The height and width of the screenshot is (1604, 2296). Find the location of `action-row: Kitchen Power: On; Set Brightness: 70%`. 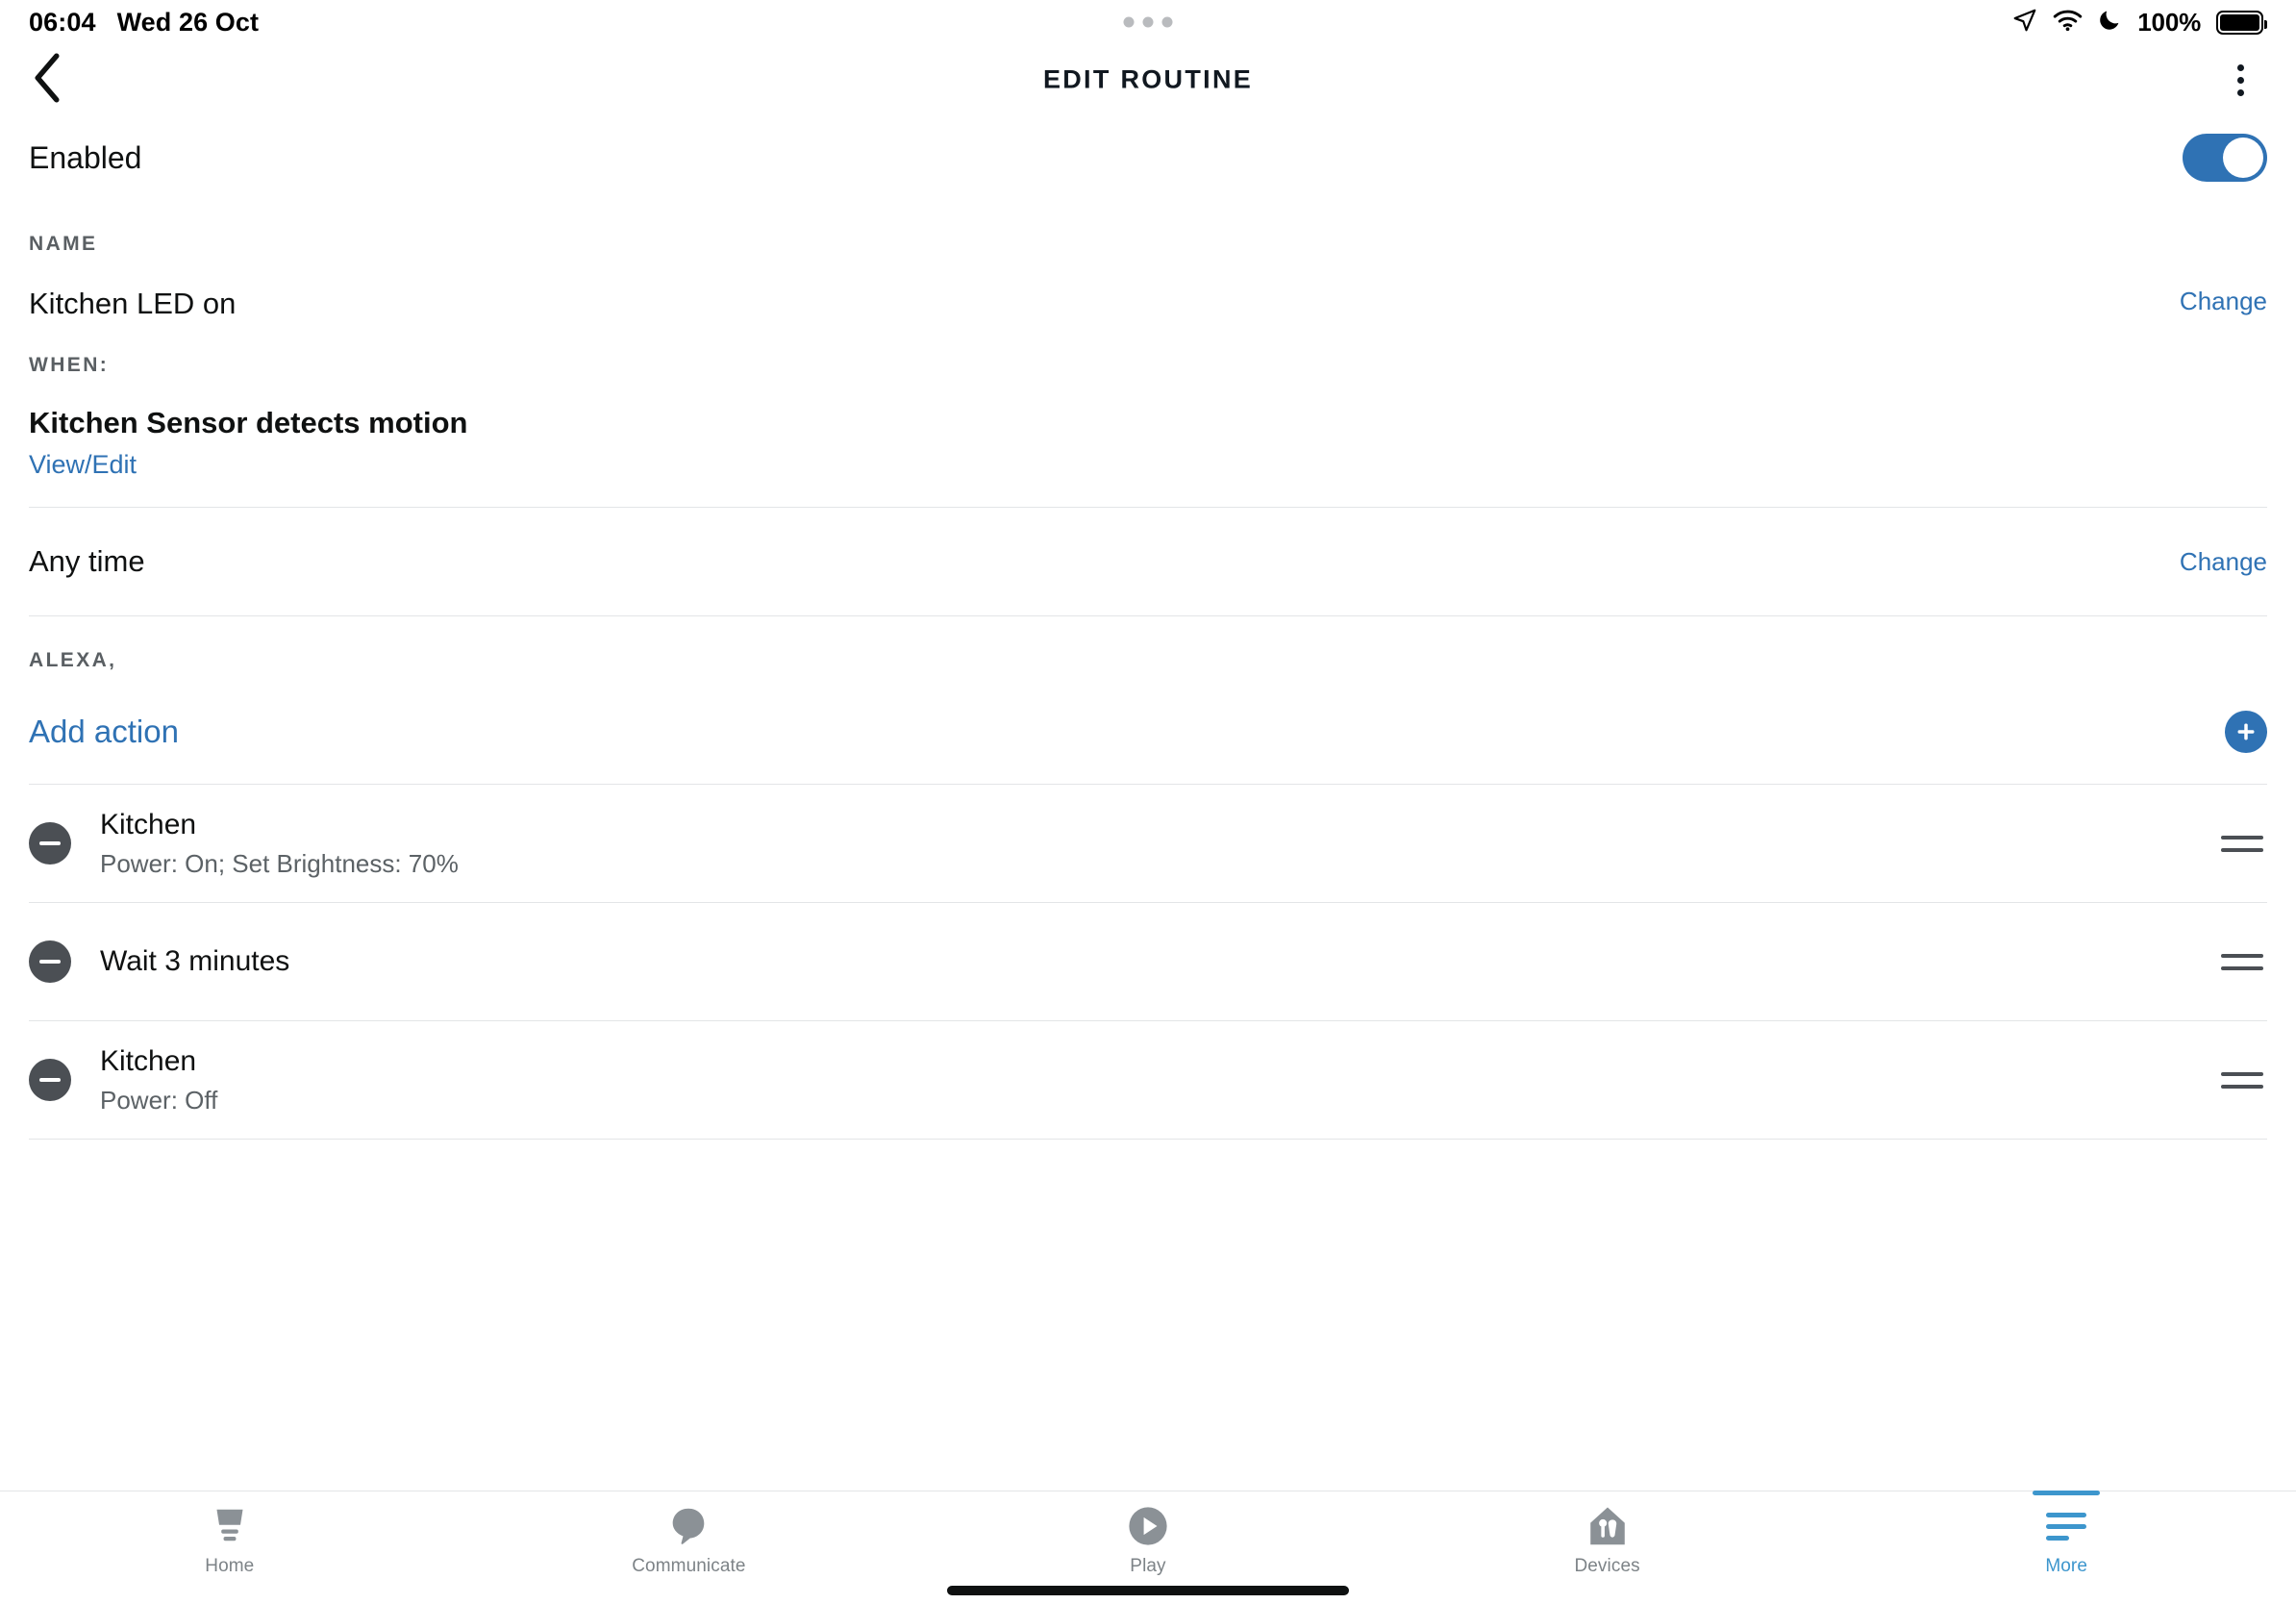

action-row: Kitchen Power: On; Set Brightness: 70% is located at coordinates (1148, 843).